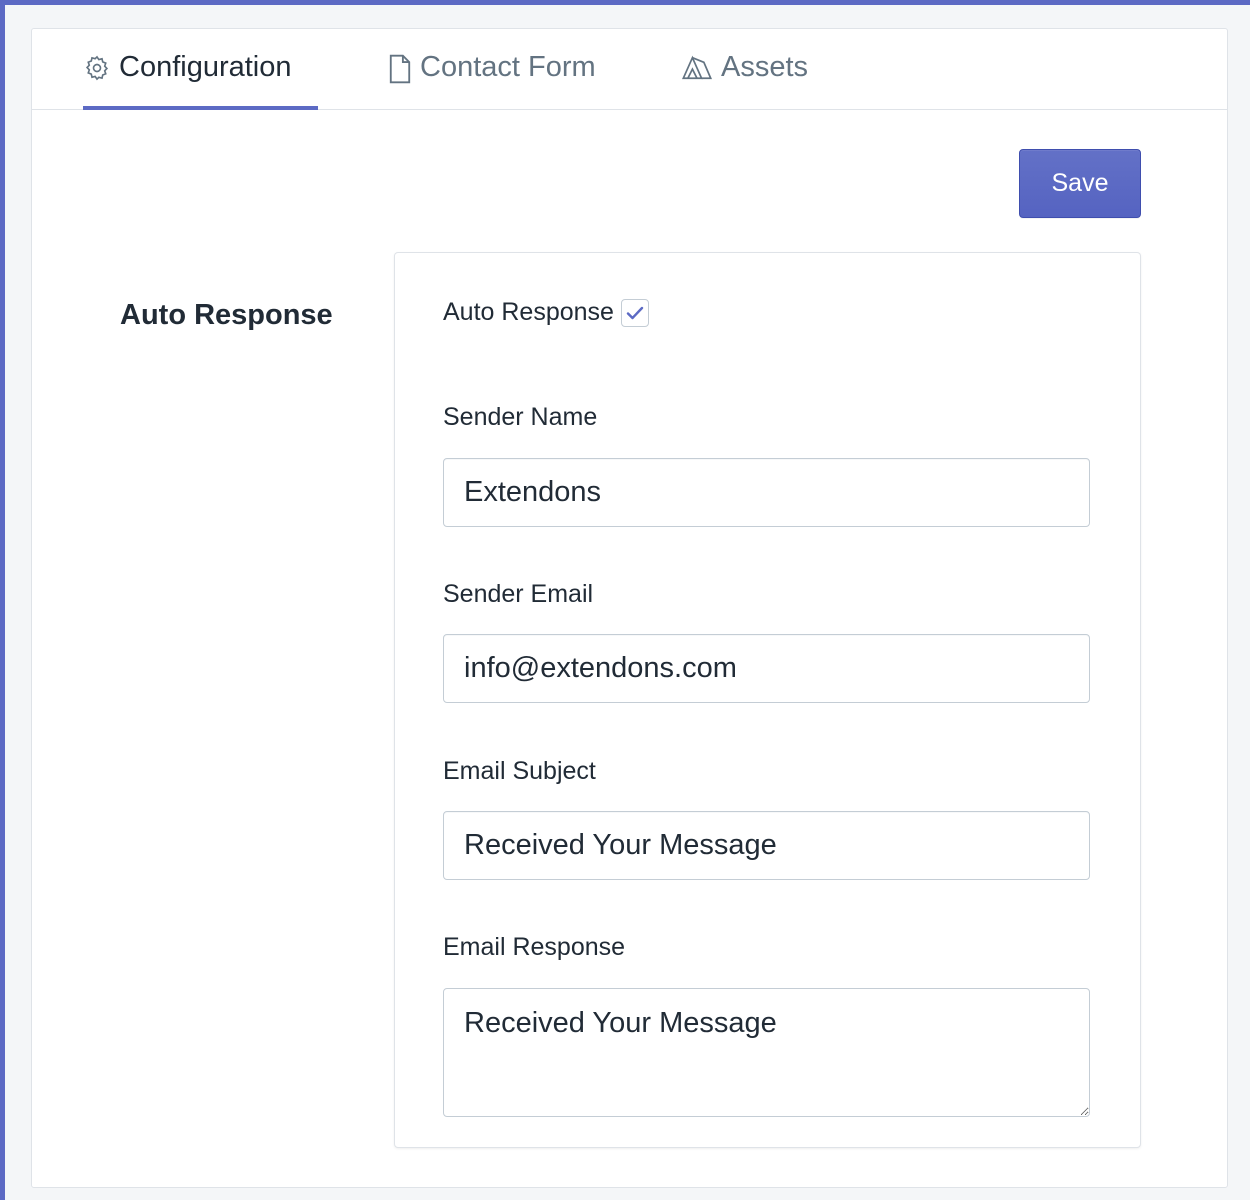 The width and height of the screenshot is (1250, 1200). What do you see at coordinates (518, 594) in the screenshot?
I see `sender-email-label: Sender Email` at bounding box center [518, 594].